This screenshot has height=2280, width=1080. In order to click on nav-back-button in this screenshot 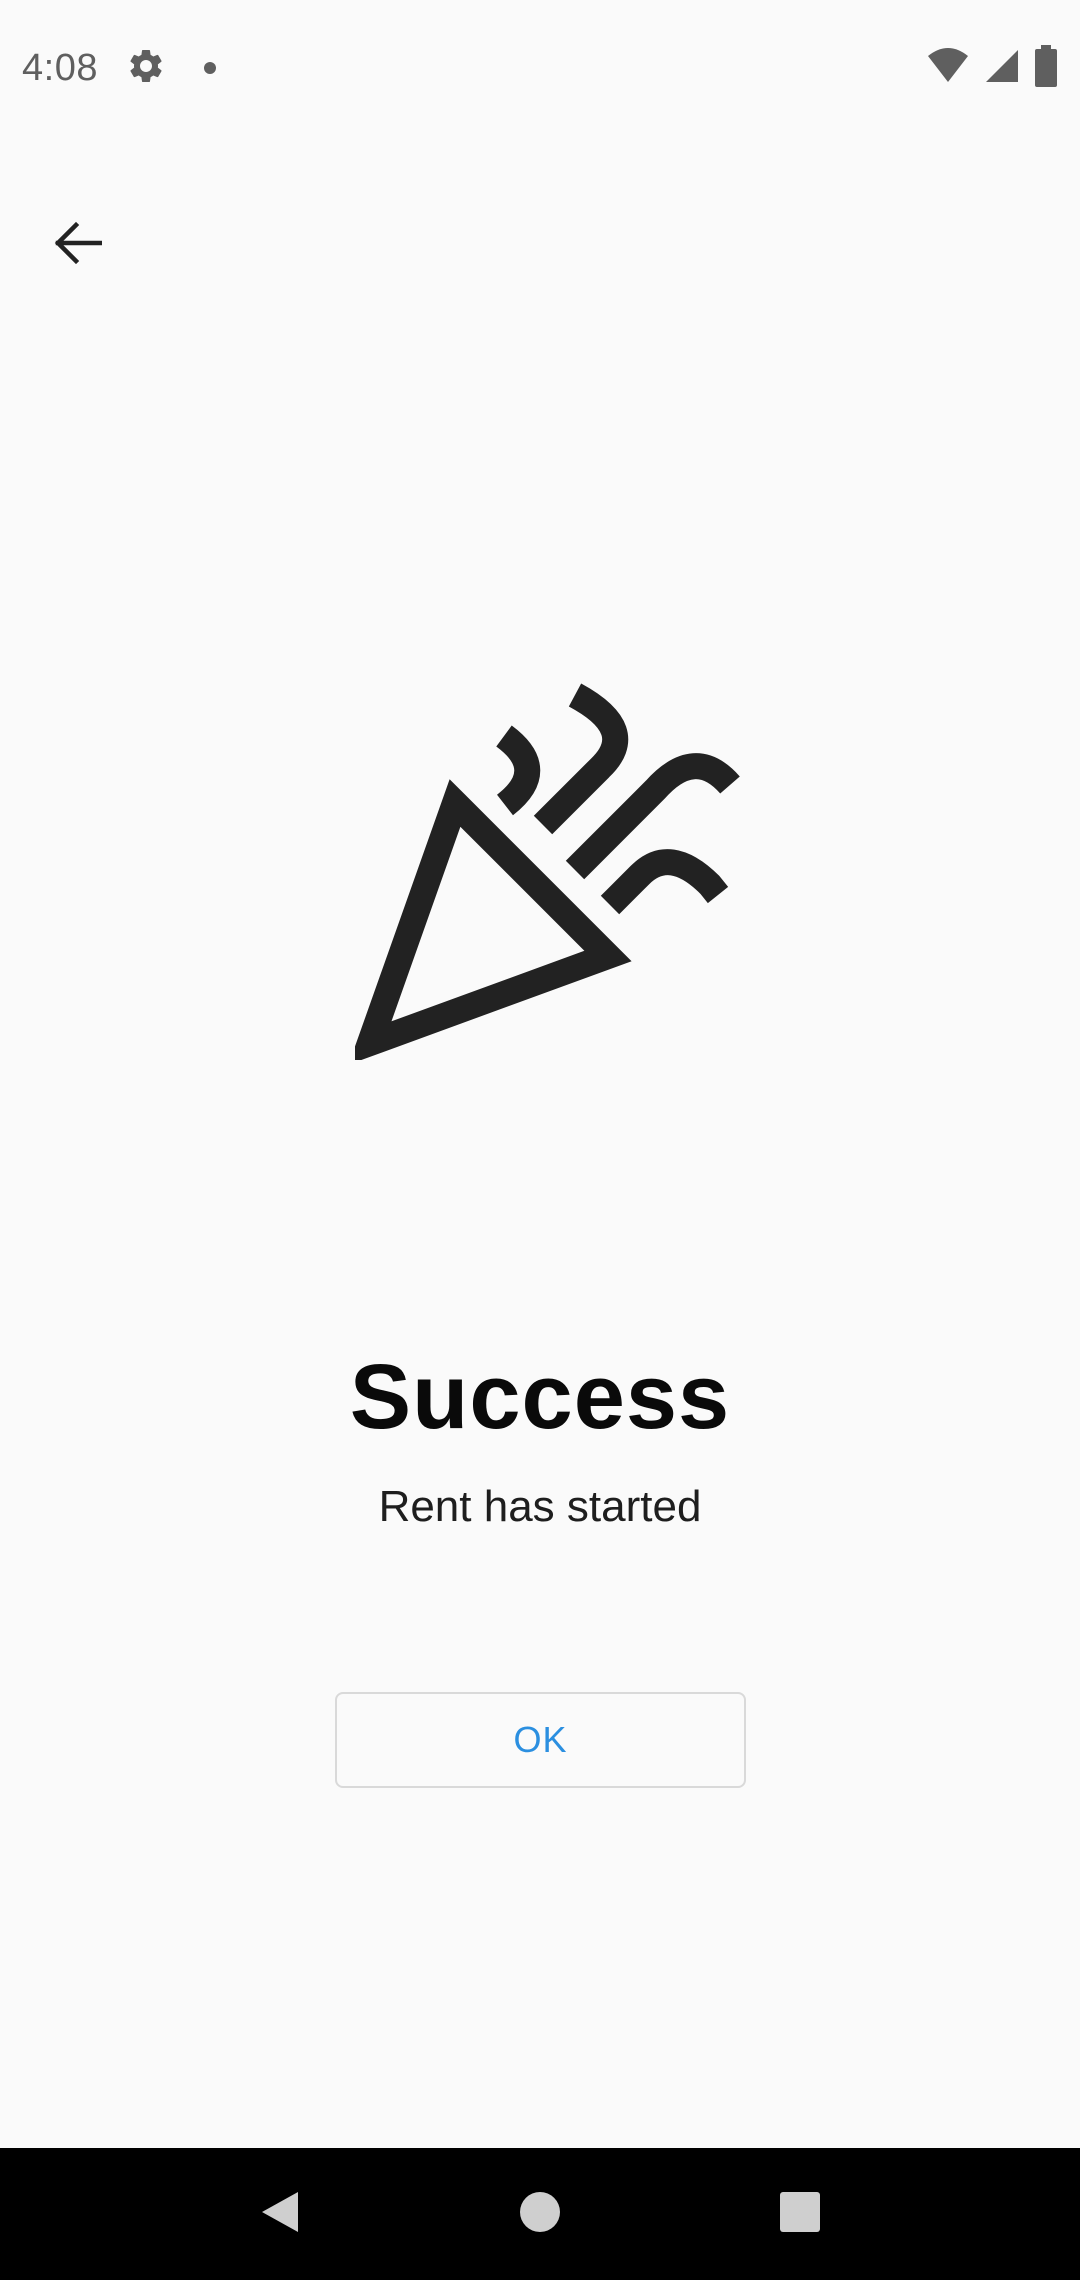, I will do `click(280, 2214)`.